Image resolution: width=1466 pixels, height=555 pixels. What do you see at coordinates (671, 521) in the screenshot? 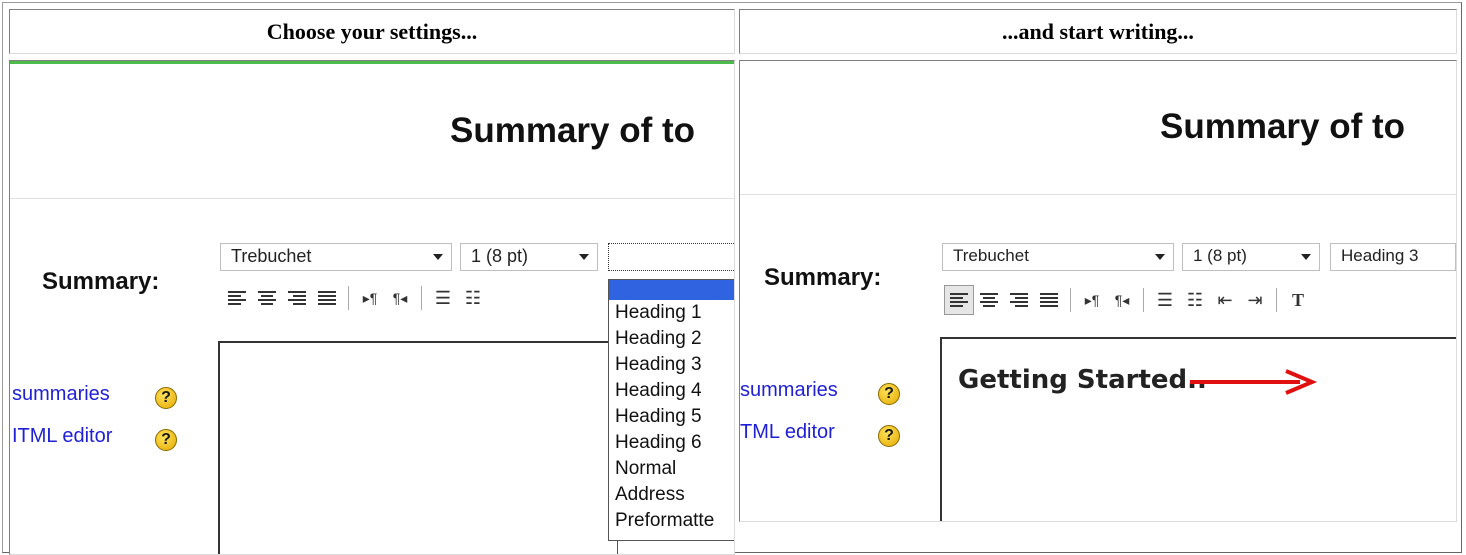
I see `dropdown-option: Preformatte` at bounding box center [671, 521].